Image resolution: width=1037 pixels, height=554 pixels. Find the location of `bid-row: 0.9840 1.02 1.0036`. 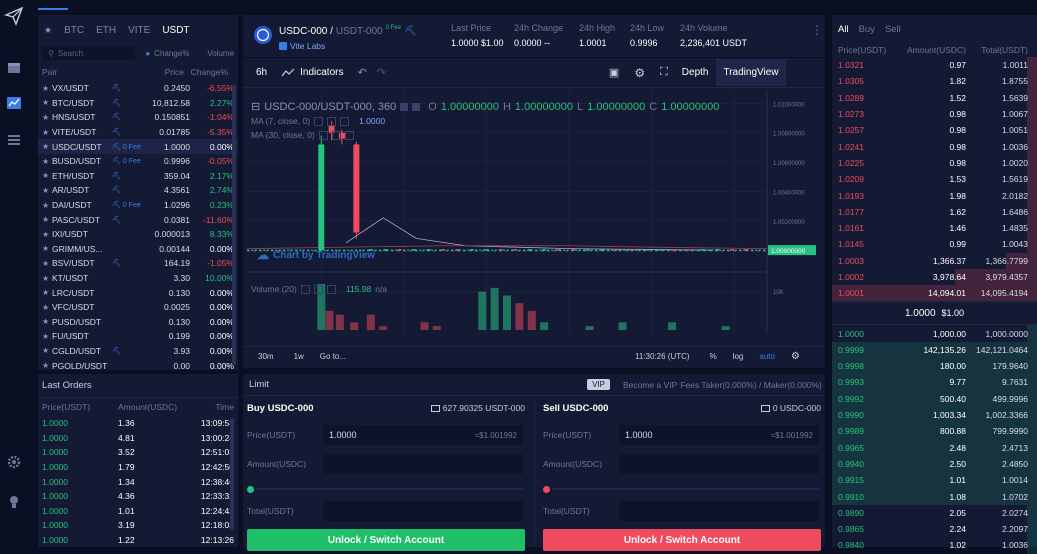

bid-row: 0.9840 1.02 1.0036 is located at coordinates (934, 545).